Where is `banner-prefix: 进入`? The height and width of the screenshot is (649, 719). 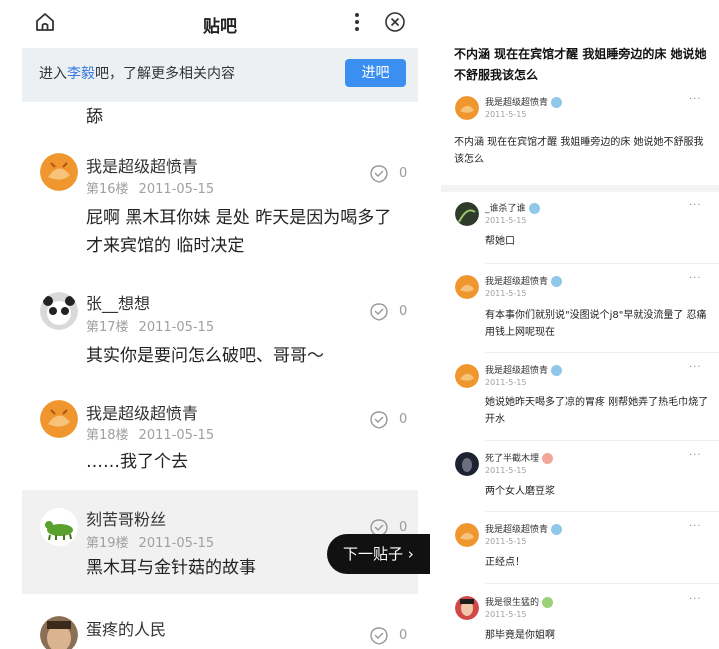 banner-prefix: 进入 is located at coordinates (53, 74).